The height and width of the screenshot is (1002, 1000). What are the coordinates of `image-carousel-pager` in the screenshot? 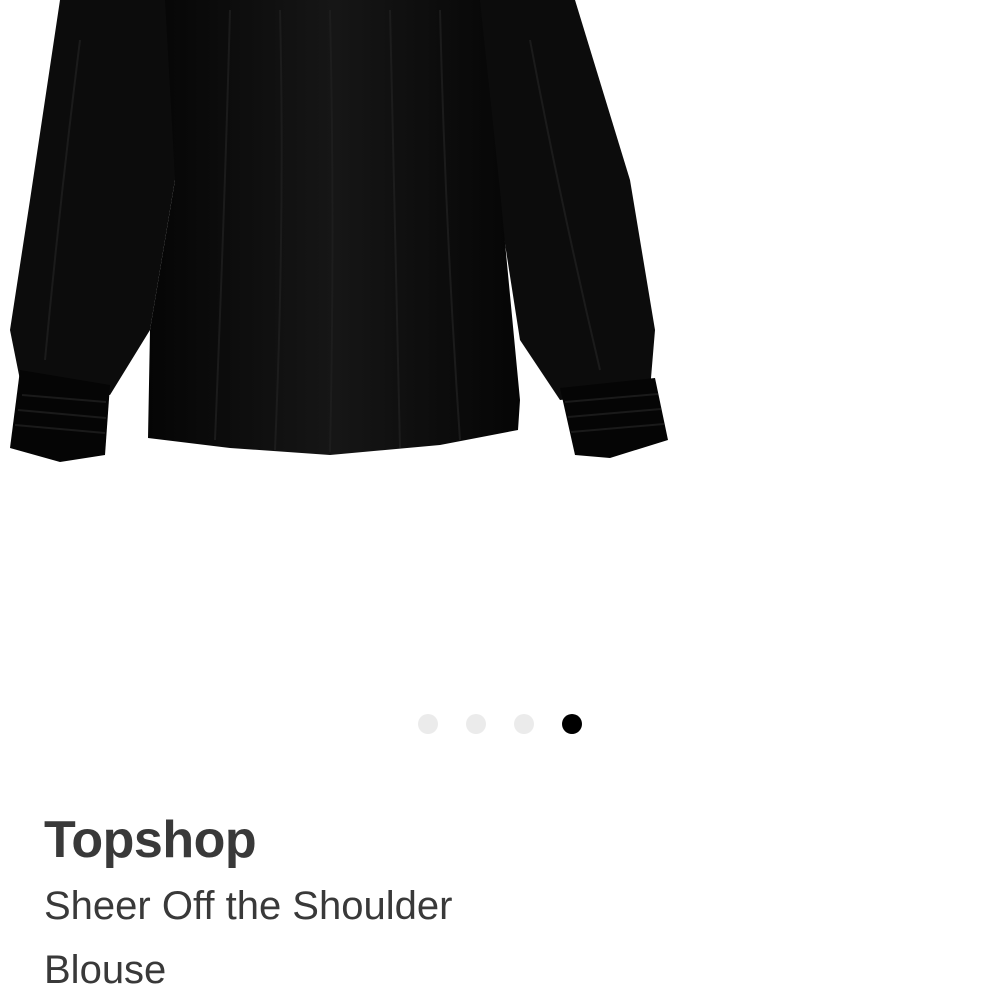 It's located at (500, 724).